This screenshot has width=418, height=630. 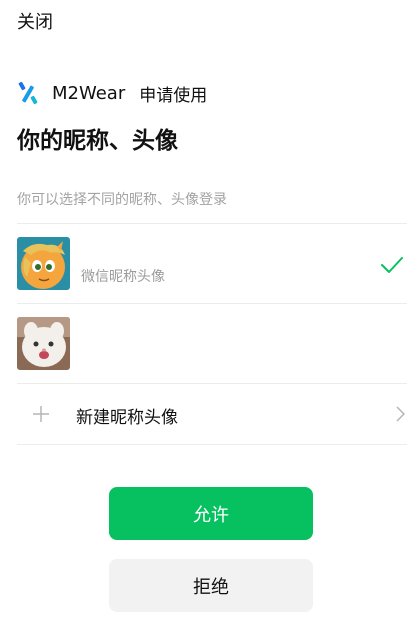 What do you see at coordinates (43, 263) in the screenshot?
I see `pony-avatar` at bounding box center [43, 263].